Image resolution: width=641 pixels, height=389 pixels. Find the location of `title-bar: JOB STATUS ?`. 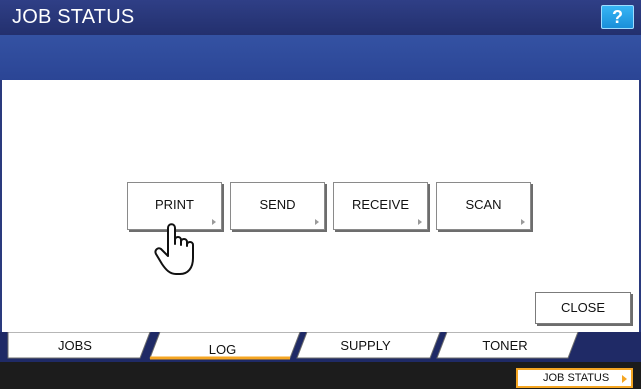

title-bar: JOB STATUS ? is located at coordinates (320, 17).